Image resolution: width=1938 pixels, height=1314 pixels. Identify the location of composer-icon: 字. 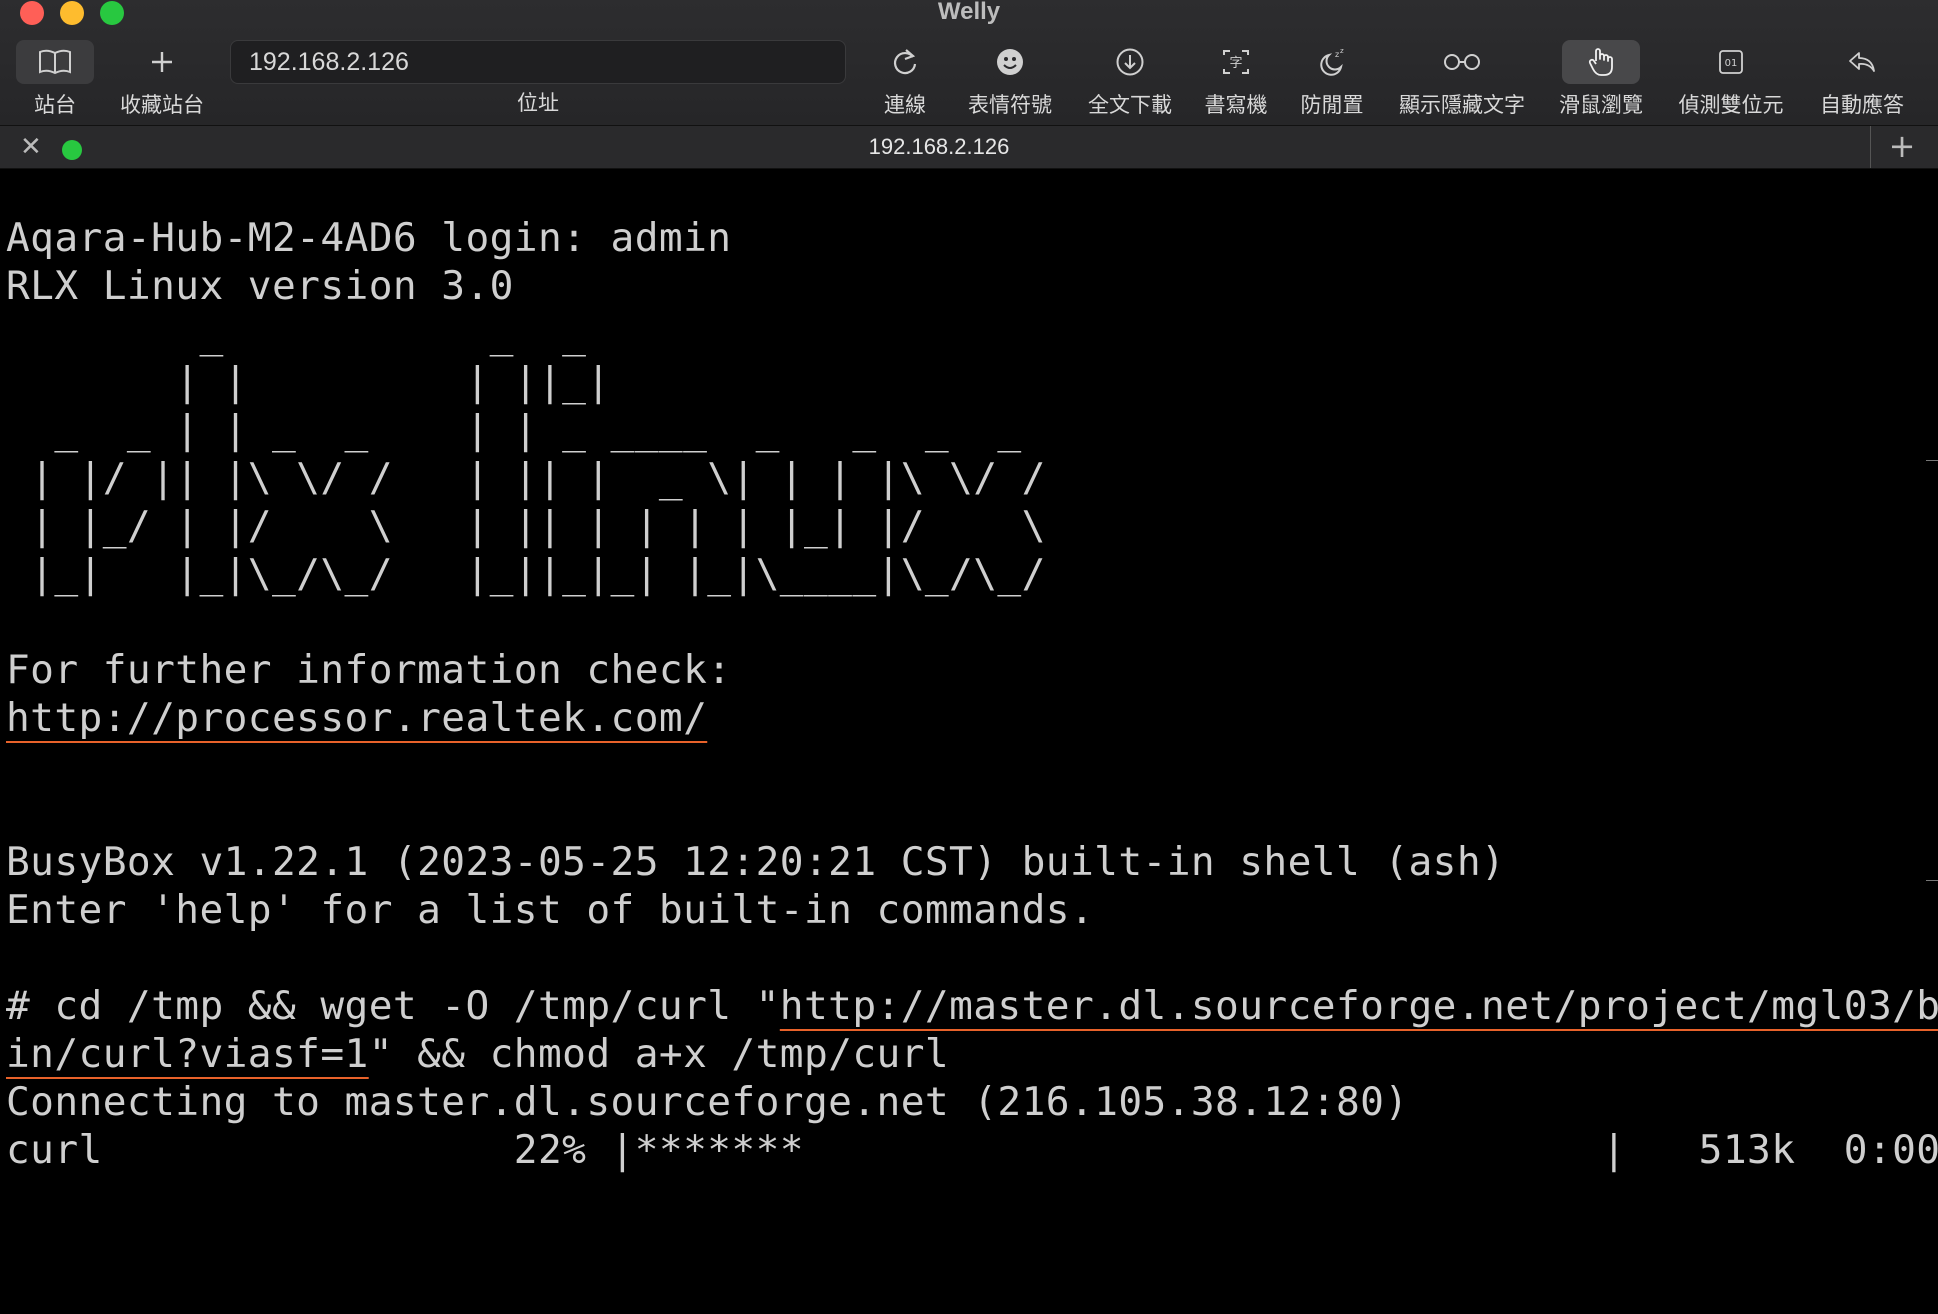
(1236, 62).